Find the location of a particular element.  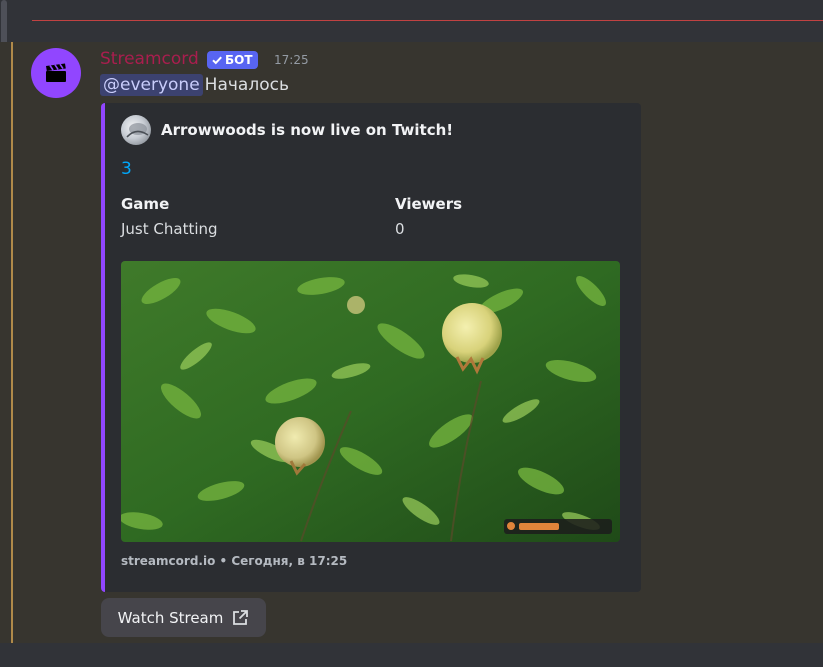

avatar is located at coordinates (56, 73).